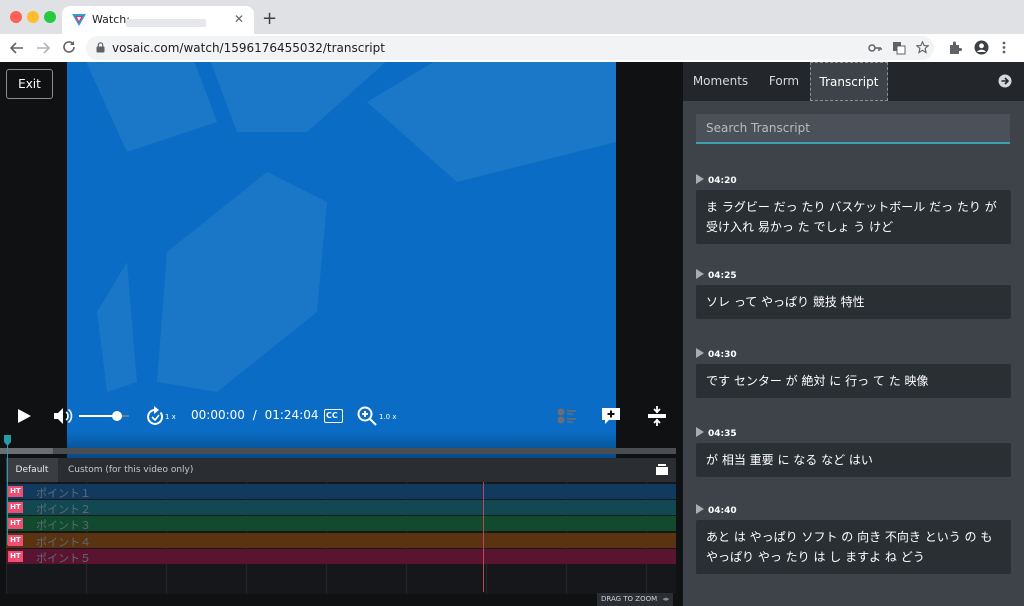 Image resolution: width=1024 pixels, height=606 pixels. I want to click on track-tag: HT, so click(15, 556).